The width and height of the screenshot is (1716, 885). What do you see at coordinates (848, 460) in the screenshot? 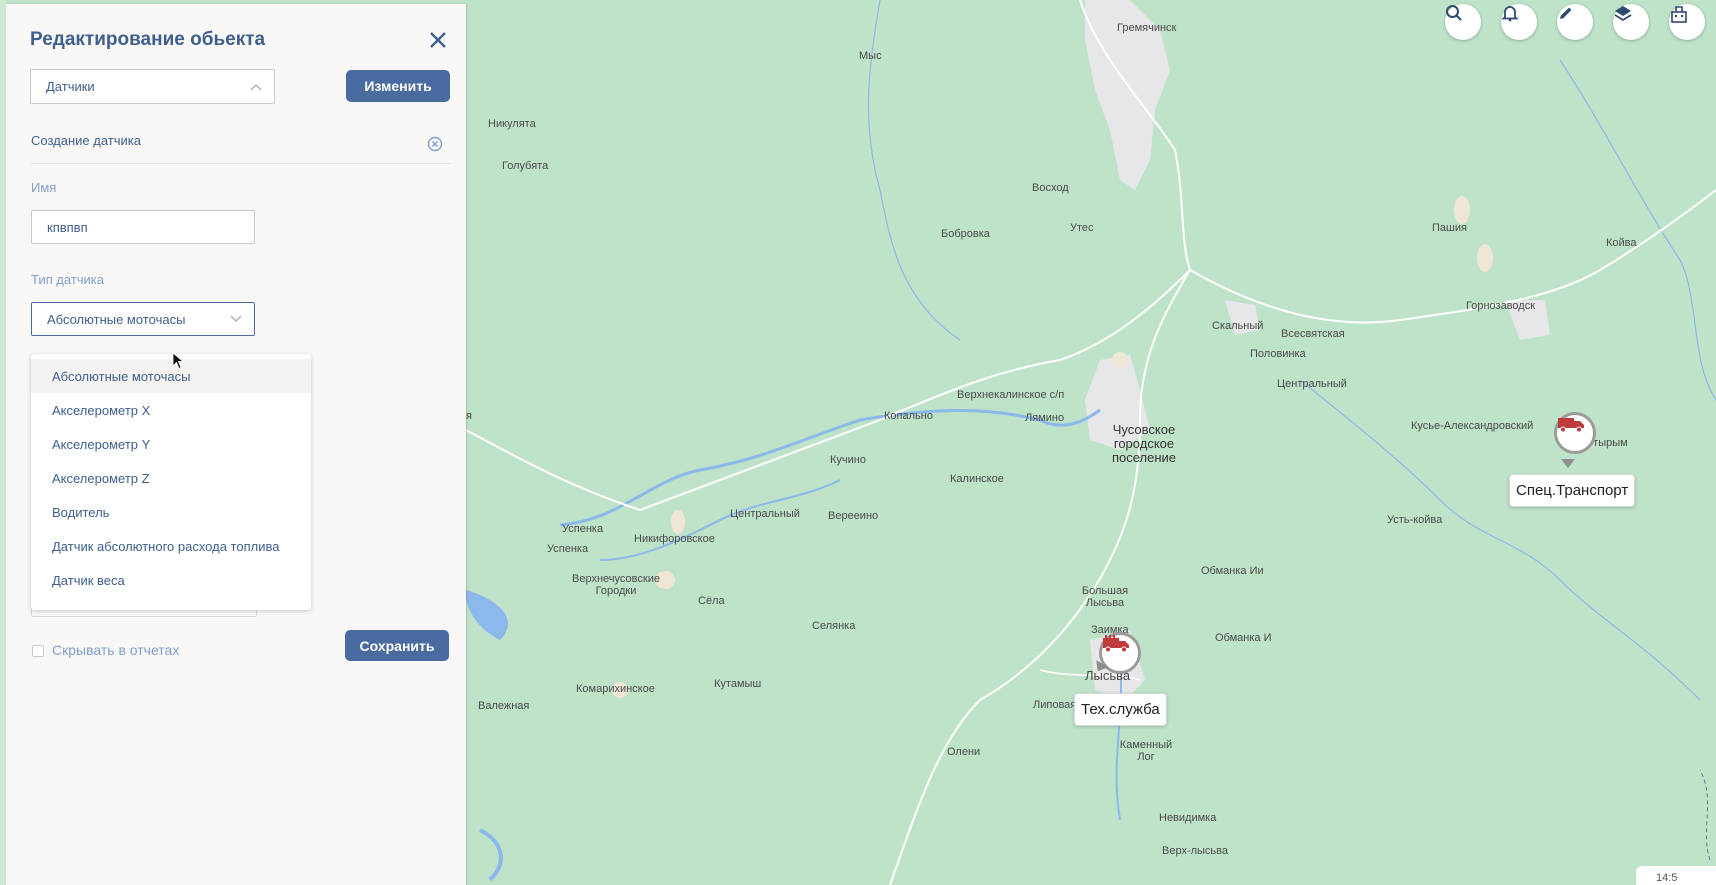
I see `place-label: Кучино` at bounding box center [848, 460].